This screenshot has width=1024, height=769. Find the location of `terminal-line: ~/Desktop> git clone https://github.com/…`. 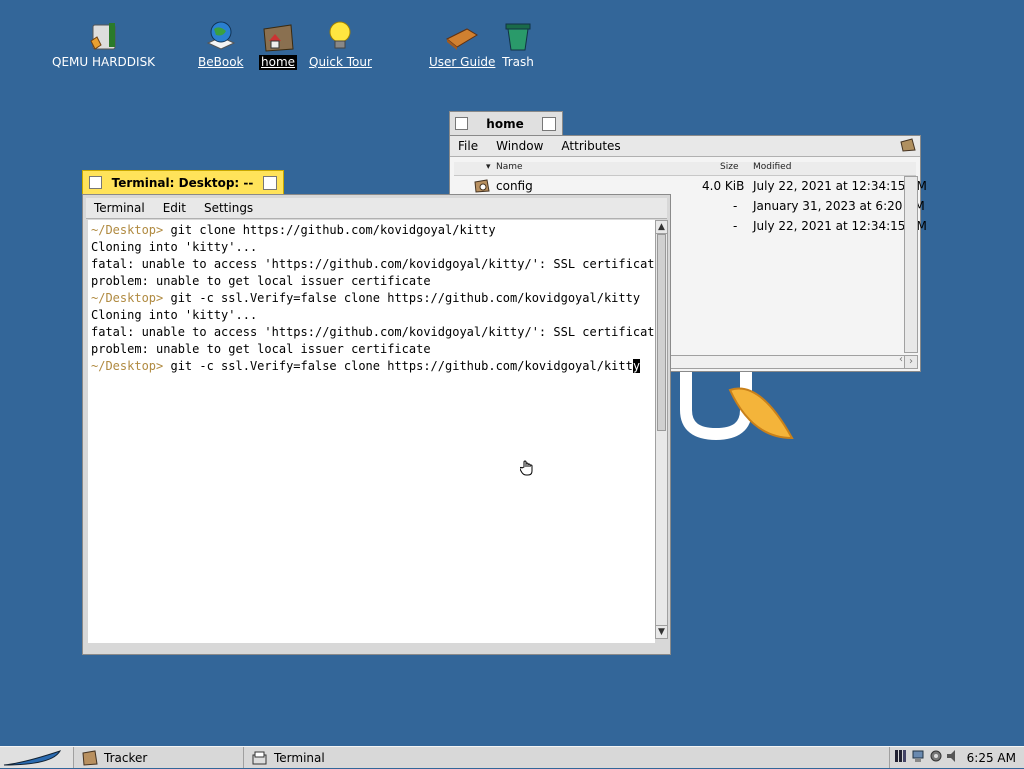

terminal-line: ~/Desktop> git clone https://github.com/… is located at coordinates (371, 230).